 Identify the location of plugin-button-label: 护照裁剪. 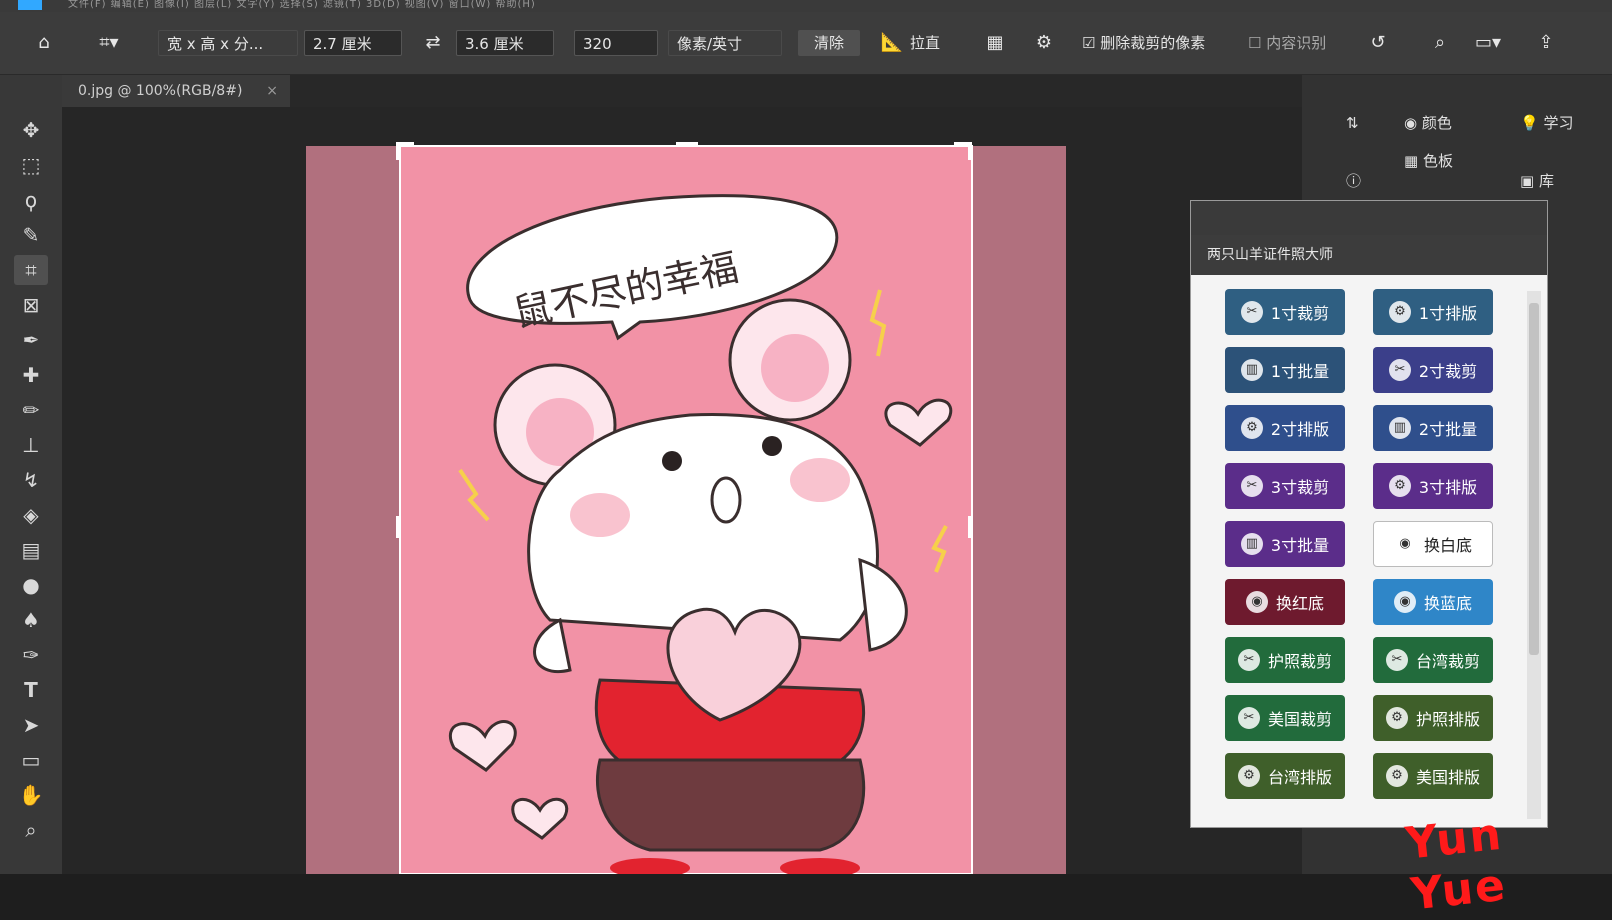
(1299, 661).